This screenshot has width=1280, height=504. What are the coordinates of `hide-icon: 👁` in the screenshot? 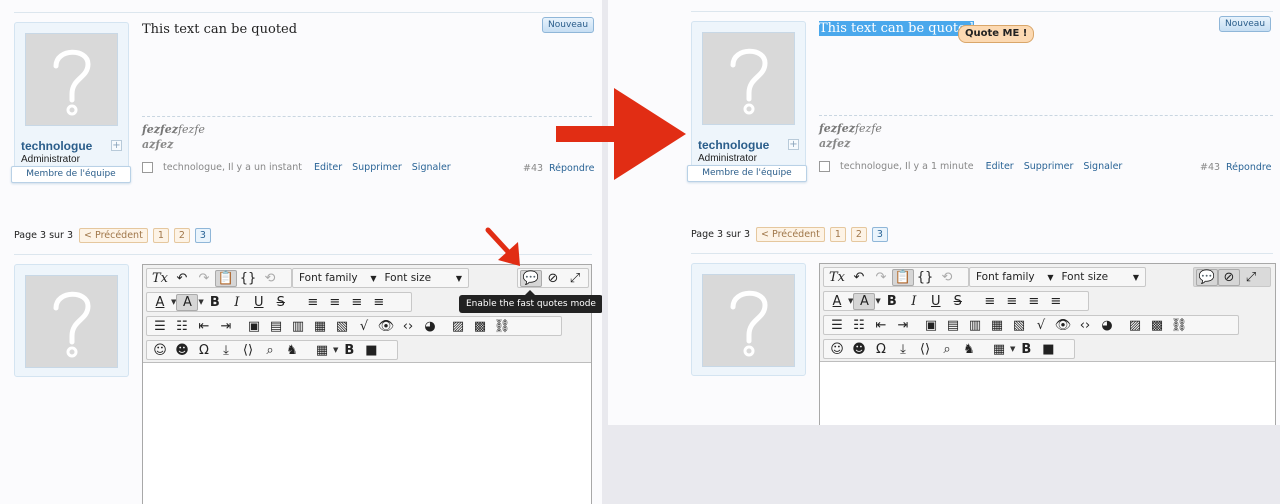 It's located at (1063, 325).